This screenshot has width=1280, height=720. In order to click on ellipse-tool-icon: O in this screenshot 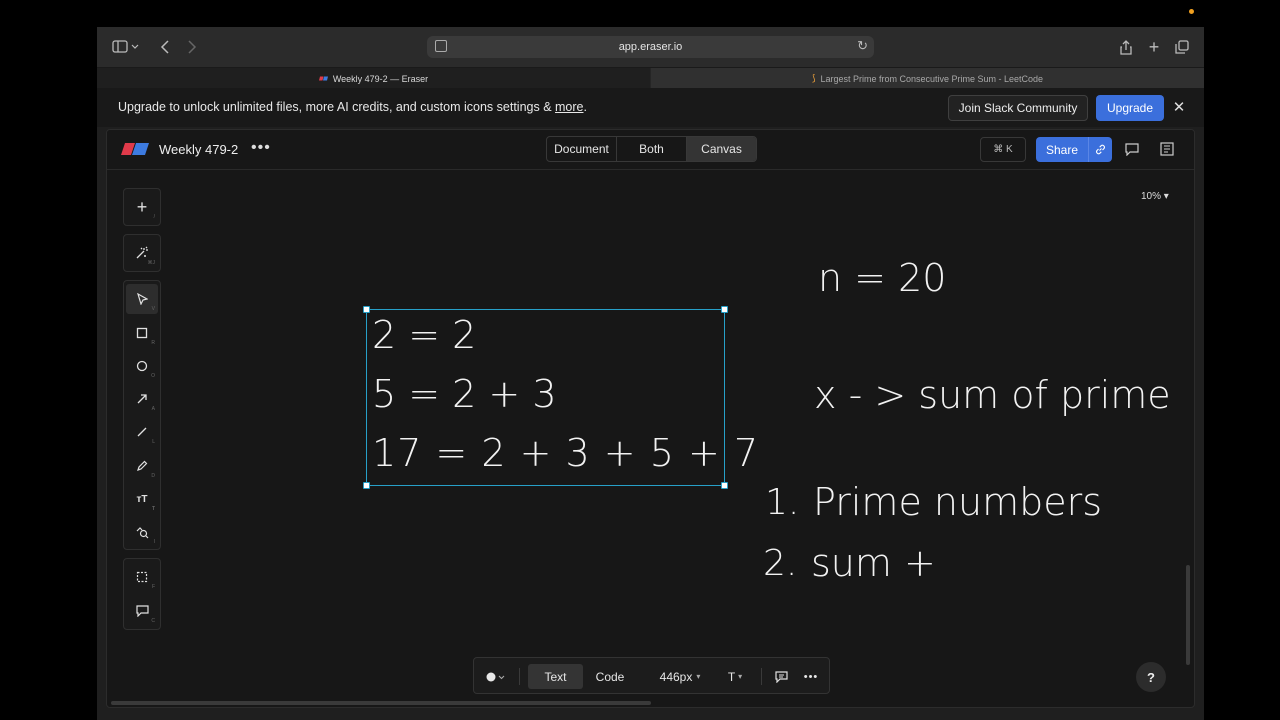, I will do `click(142, 366)`.